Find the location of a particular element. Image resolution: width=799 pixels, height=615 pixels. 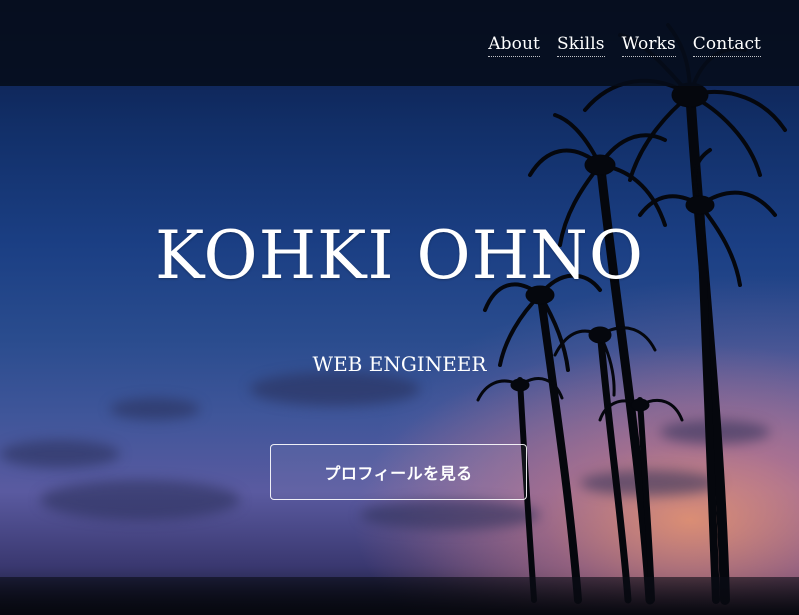

top-navigation-bar: About Skills Works Contact is located at coordinates (399, 43).